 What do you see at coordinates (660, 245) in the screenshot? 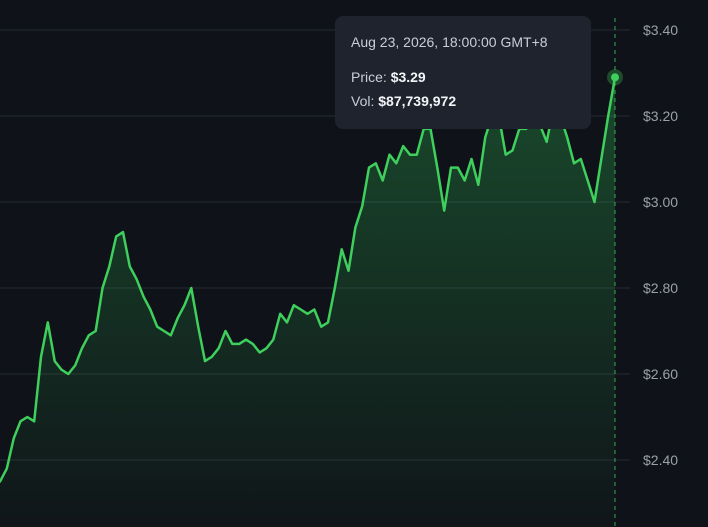
I see `y-axis: $2.40 $2.60 $2.80 $3.00 $3.20 $3.40` at bounding box center [660, 245].